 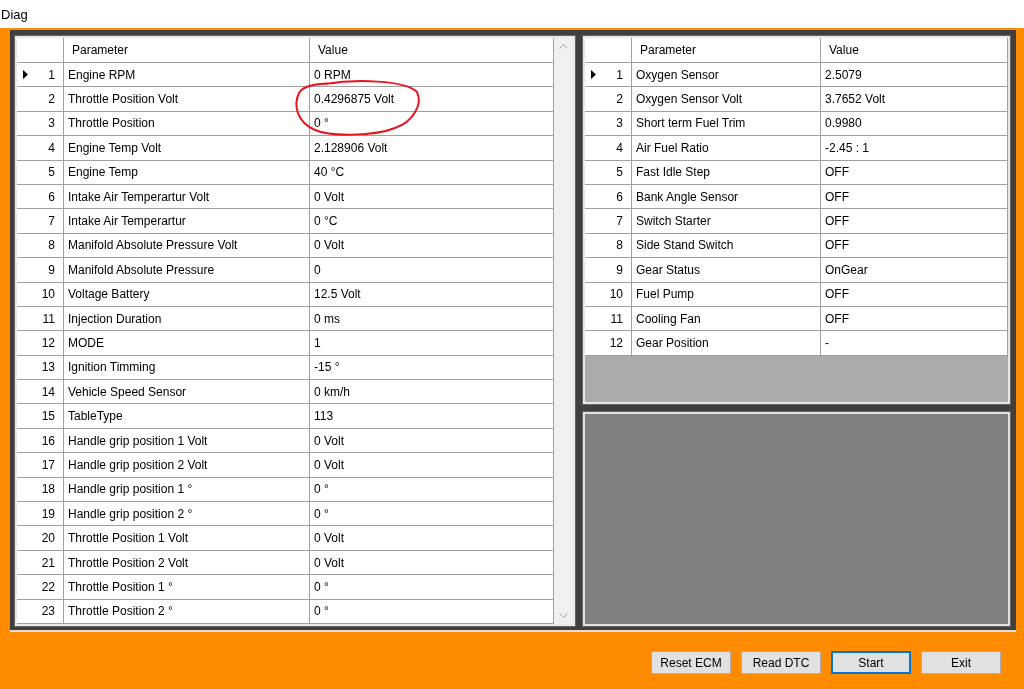 I want to click on scroll-down-icon, so click(x=563, y=615).